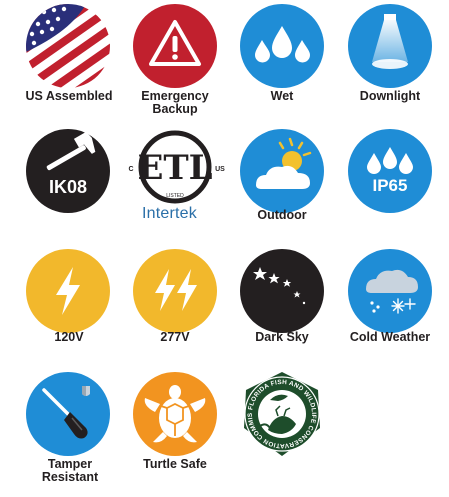 The image size is (449, 497). Describe the element at coordinates (175, 291) in the screenshot. I see `double-lightning-icon` at that location.